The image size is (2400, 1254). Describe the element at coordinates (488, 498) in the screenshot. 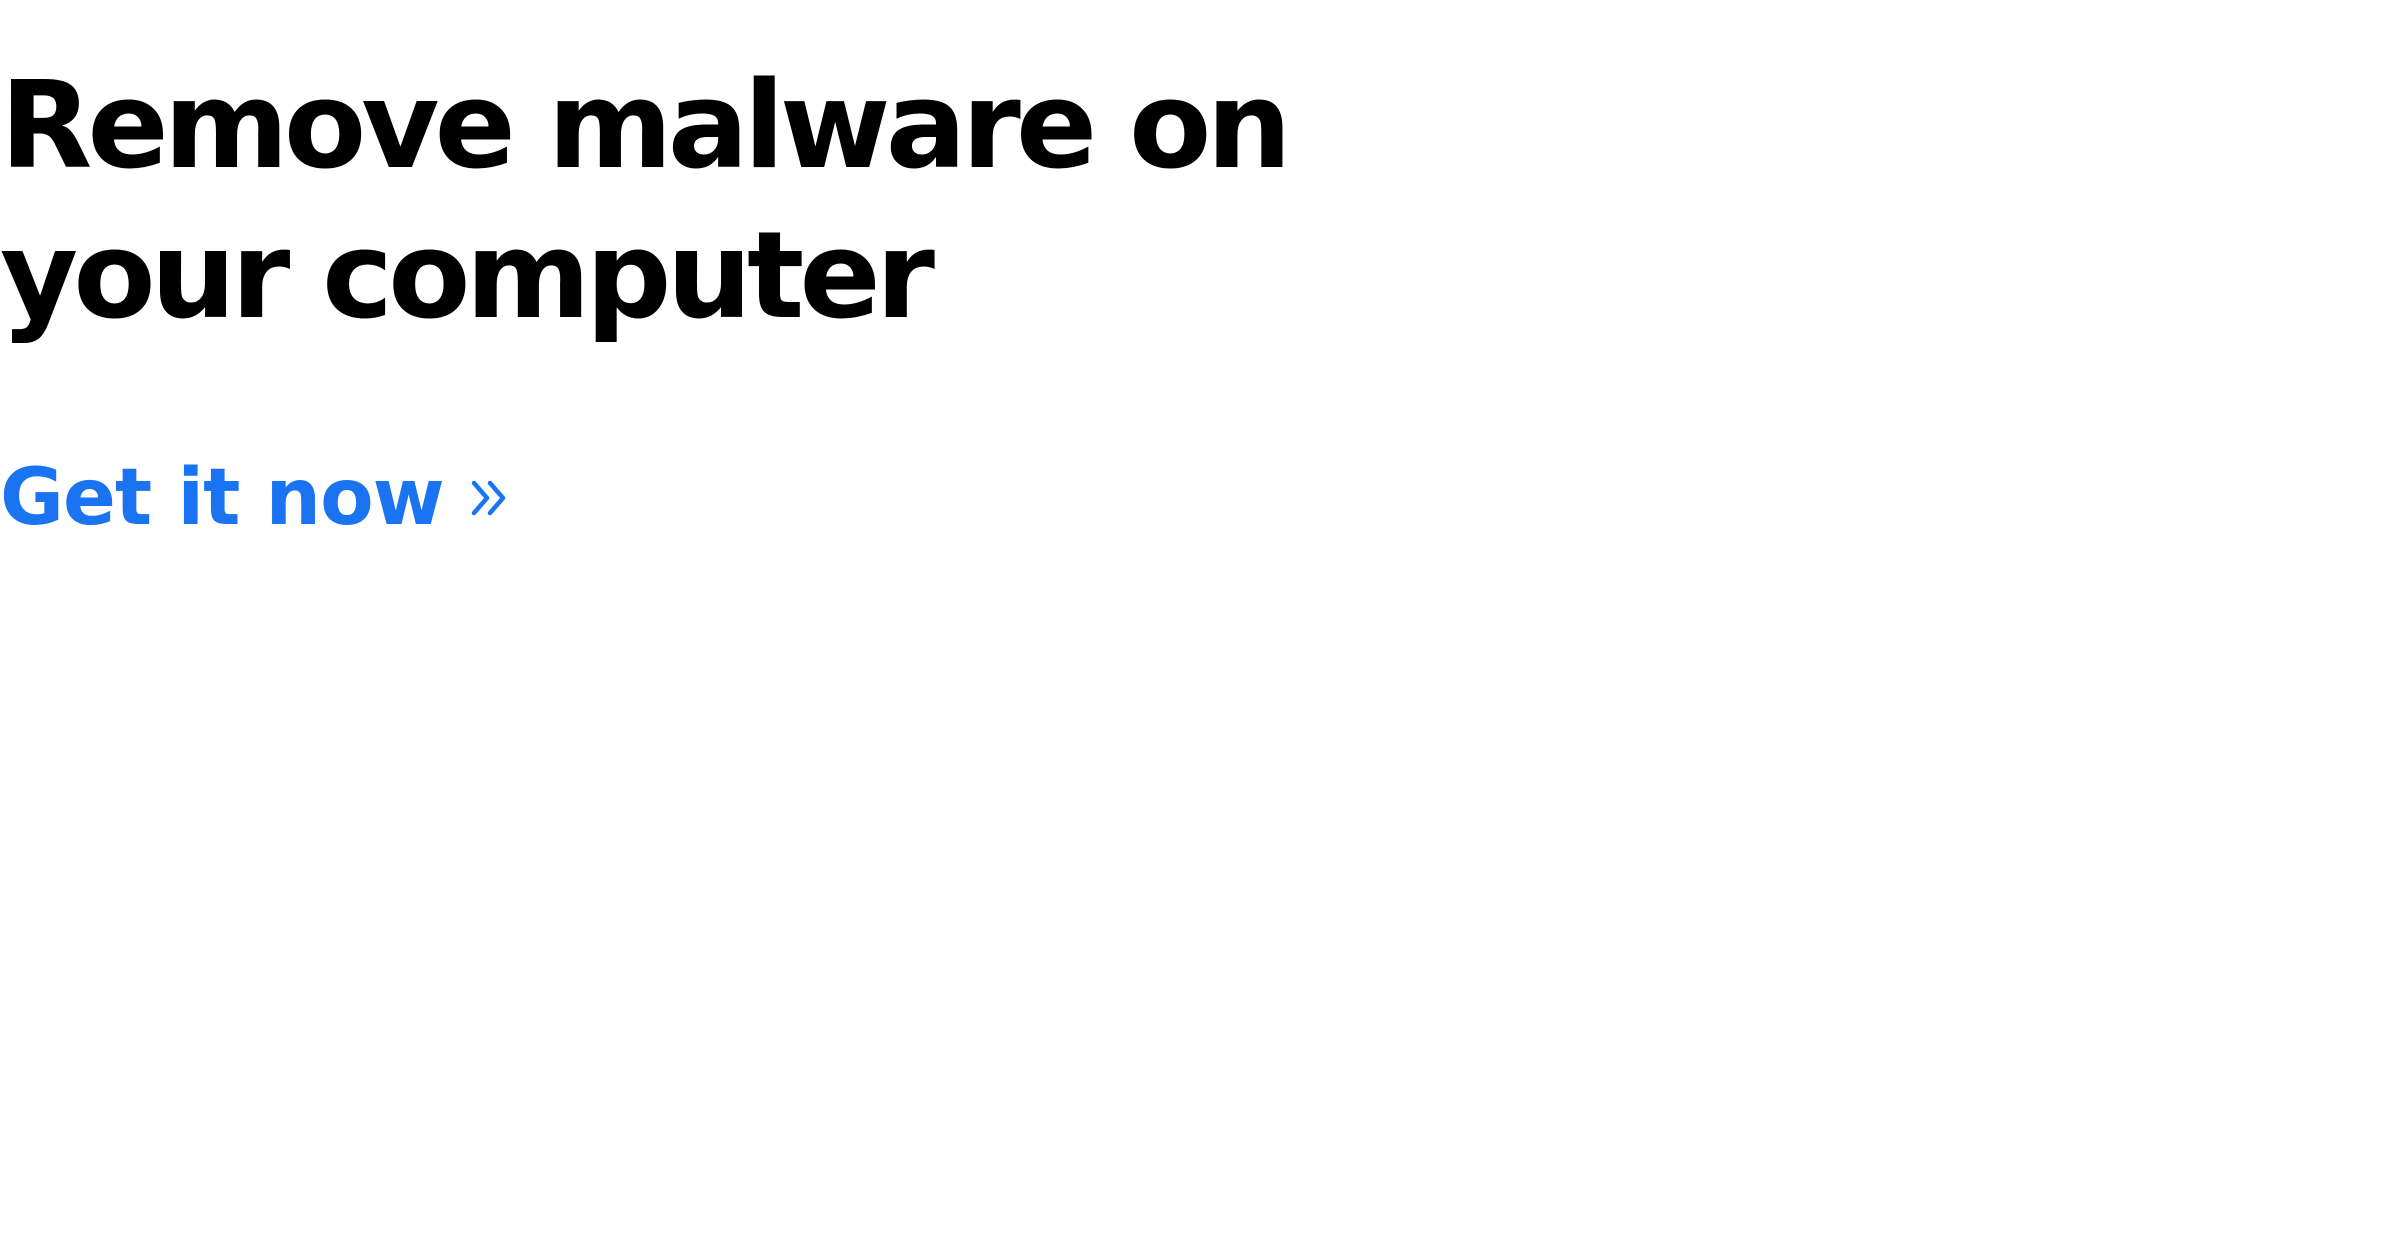

I see `double-chevron-right-icon` at that location.